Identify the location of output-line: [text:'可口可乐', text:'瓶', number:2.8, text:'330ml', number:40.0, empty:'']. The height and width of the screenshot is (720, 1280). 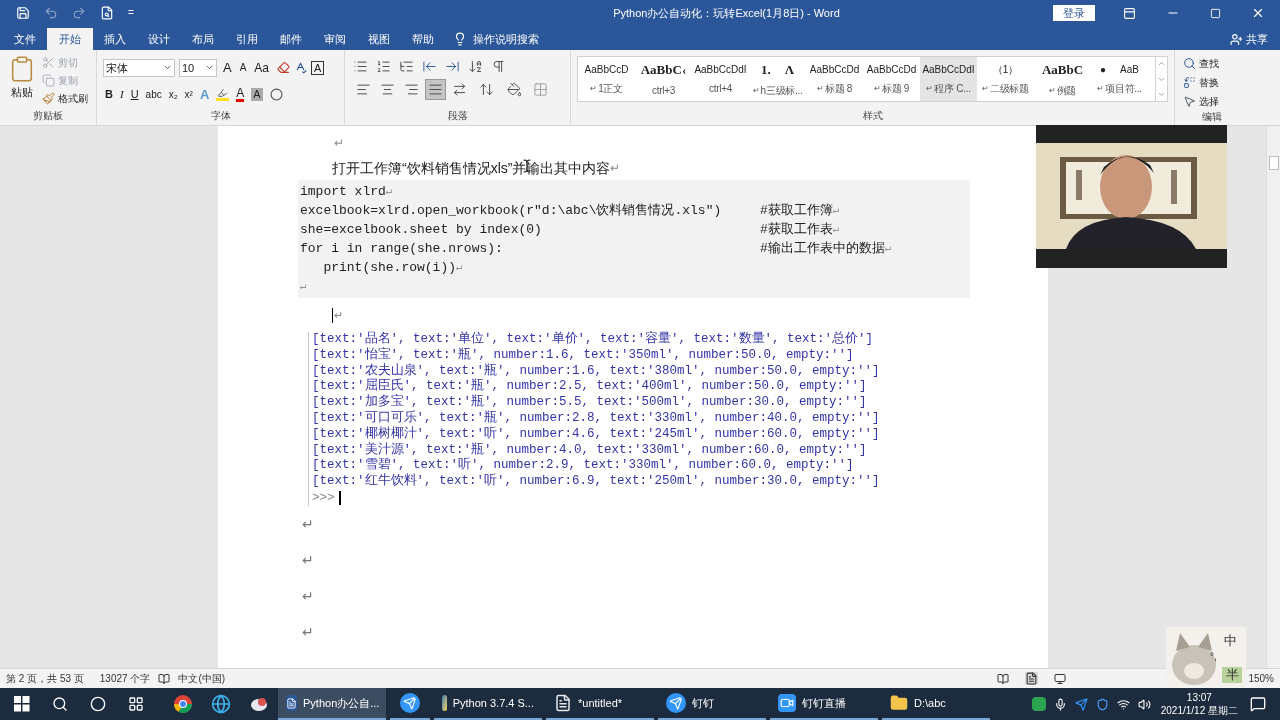
(596, 418).